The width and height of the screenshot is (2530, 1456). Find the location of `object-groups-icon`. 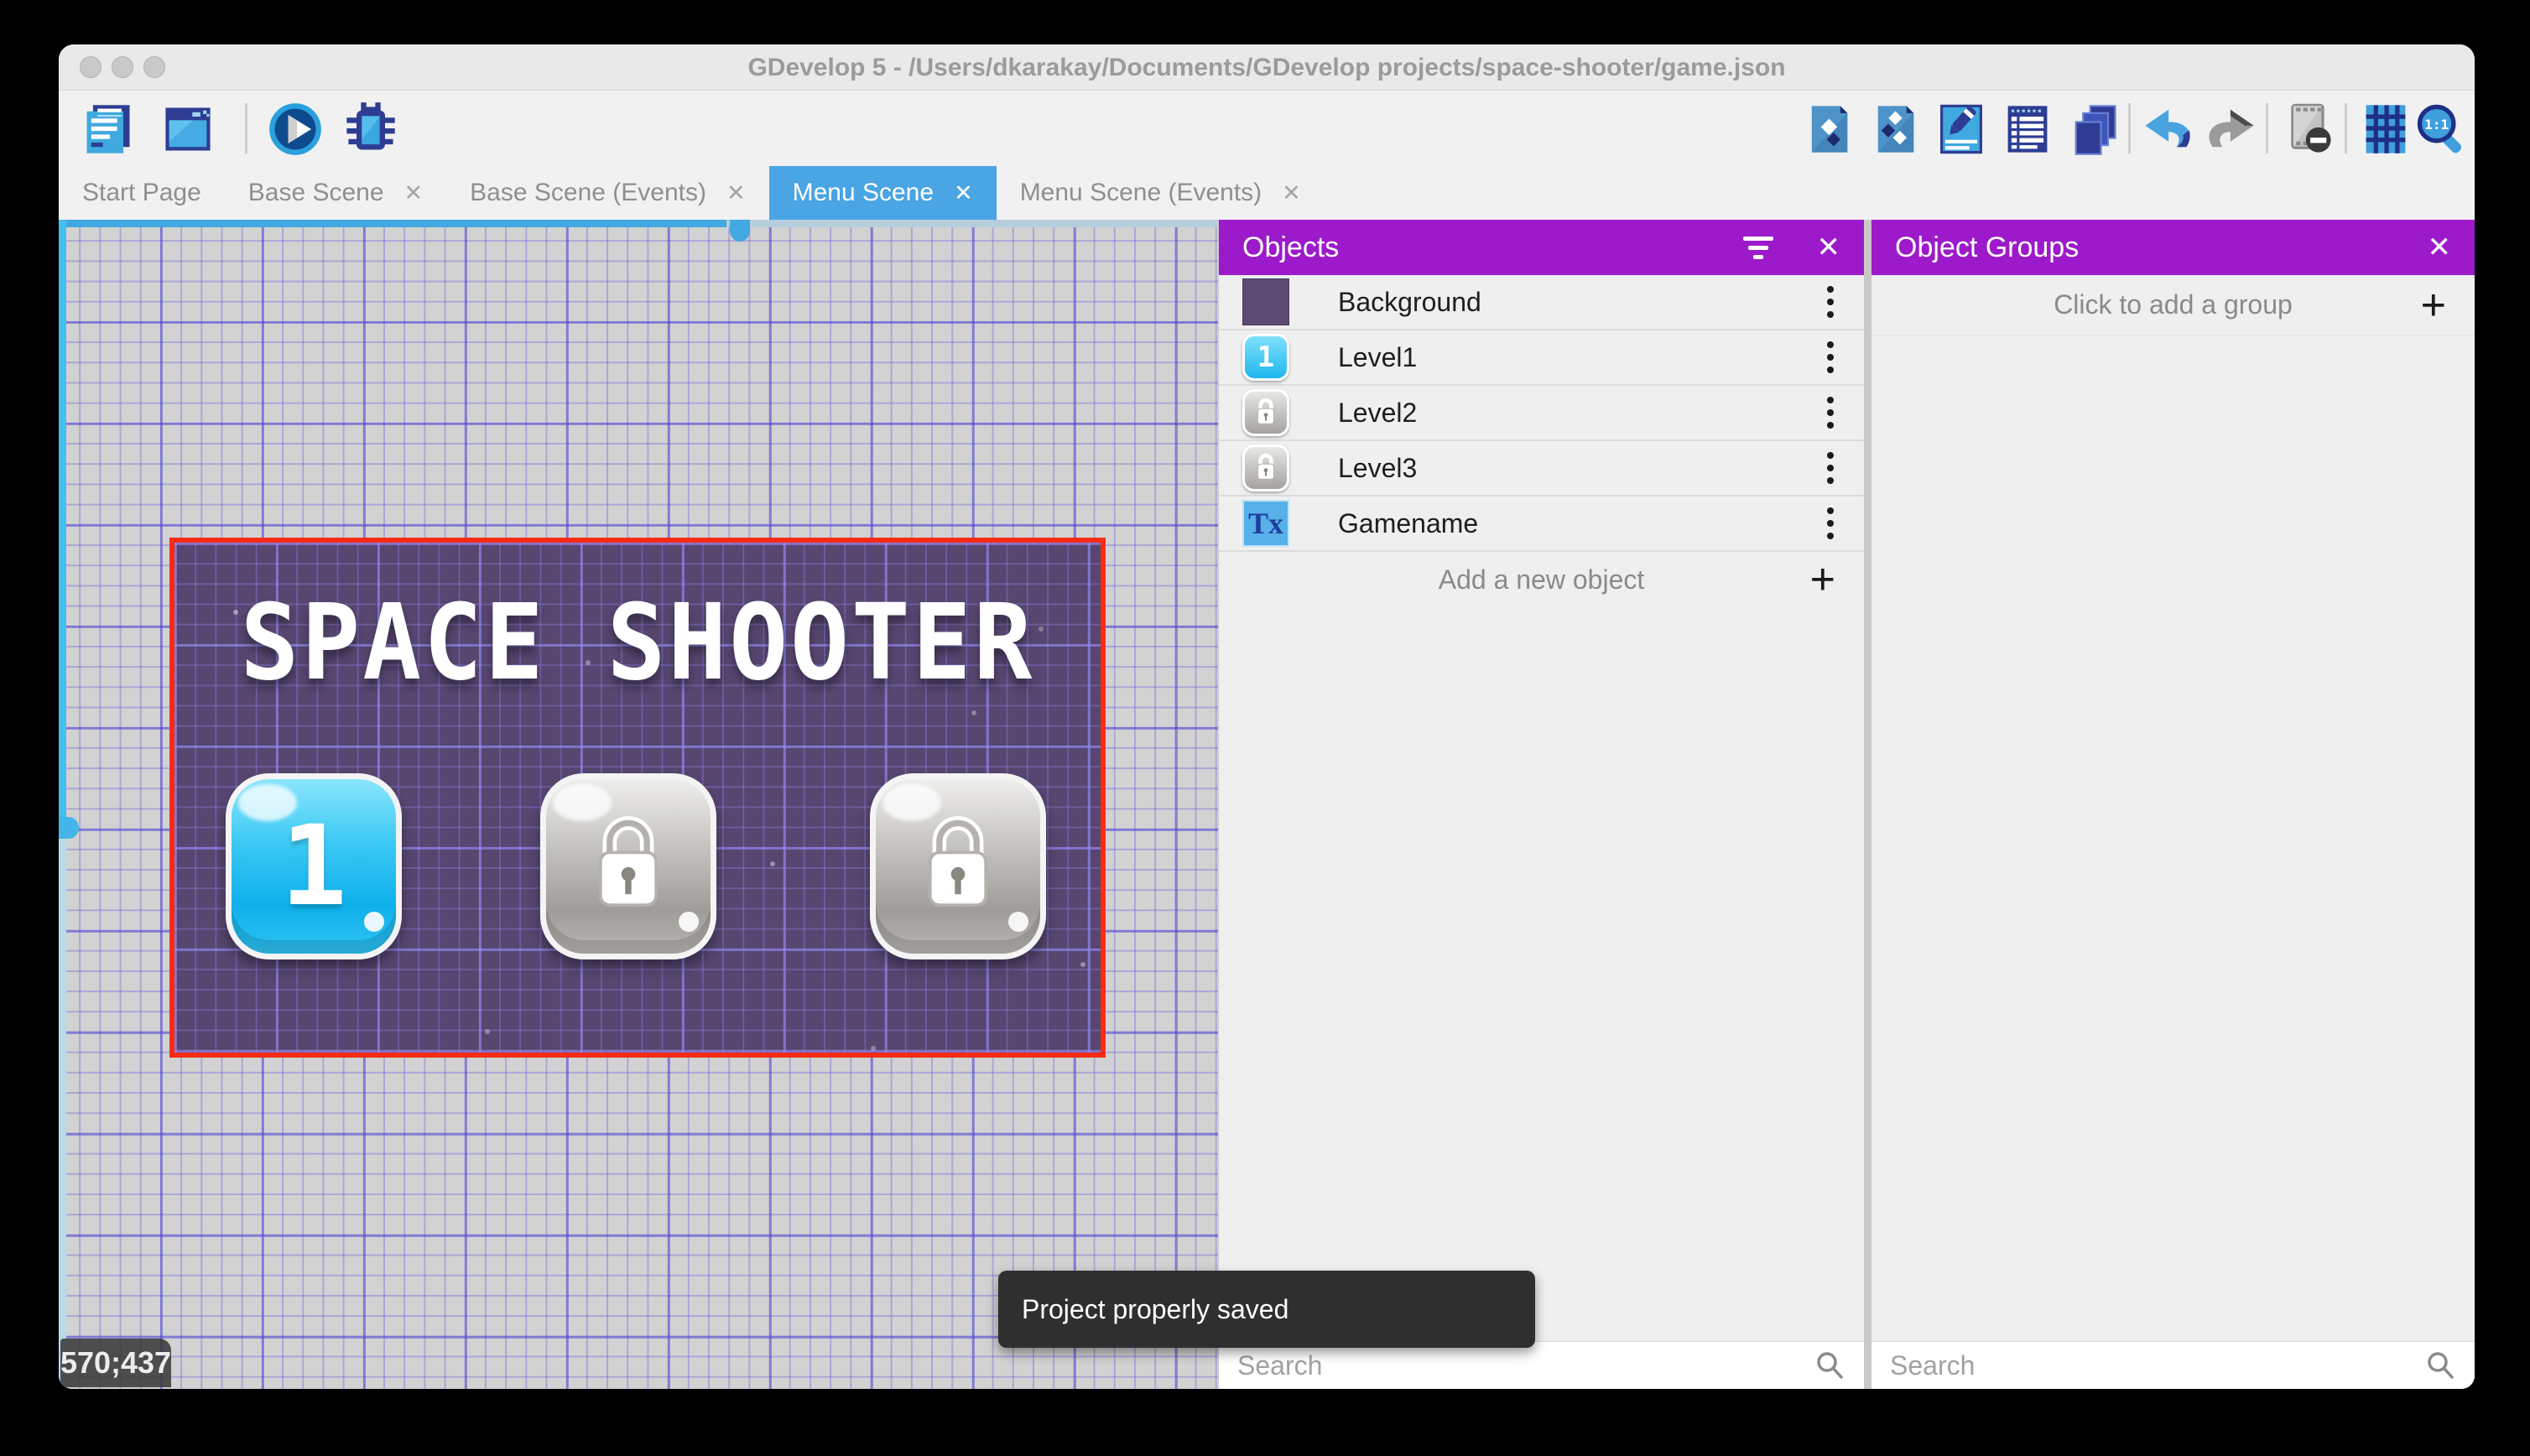

object-groups-icon is located at coordinates (1895, 129).